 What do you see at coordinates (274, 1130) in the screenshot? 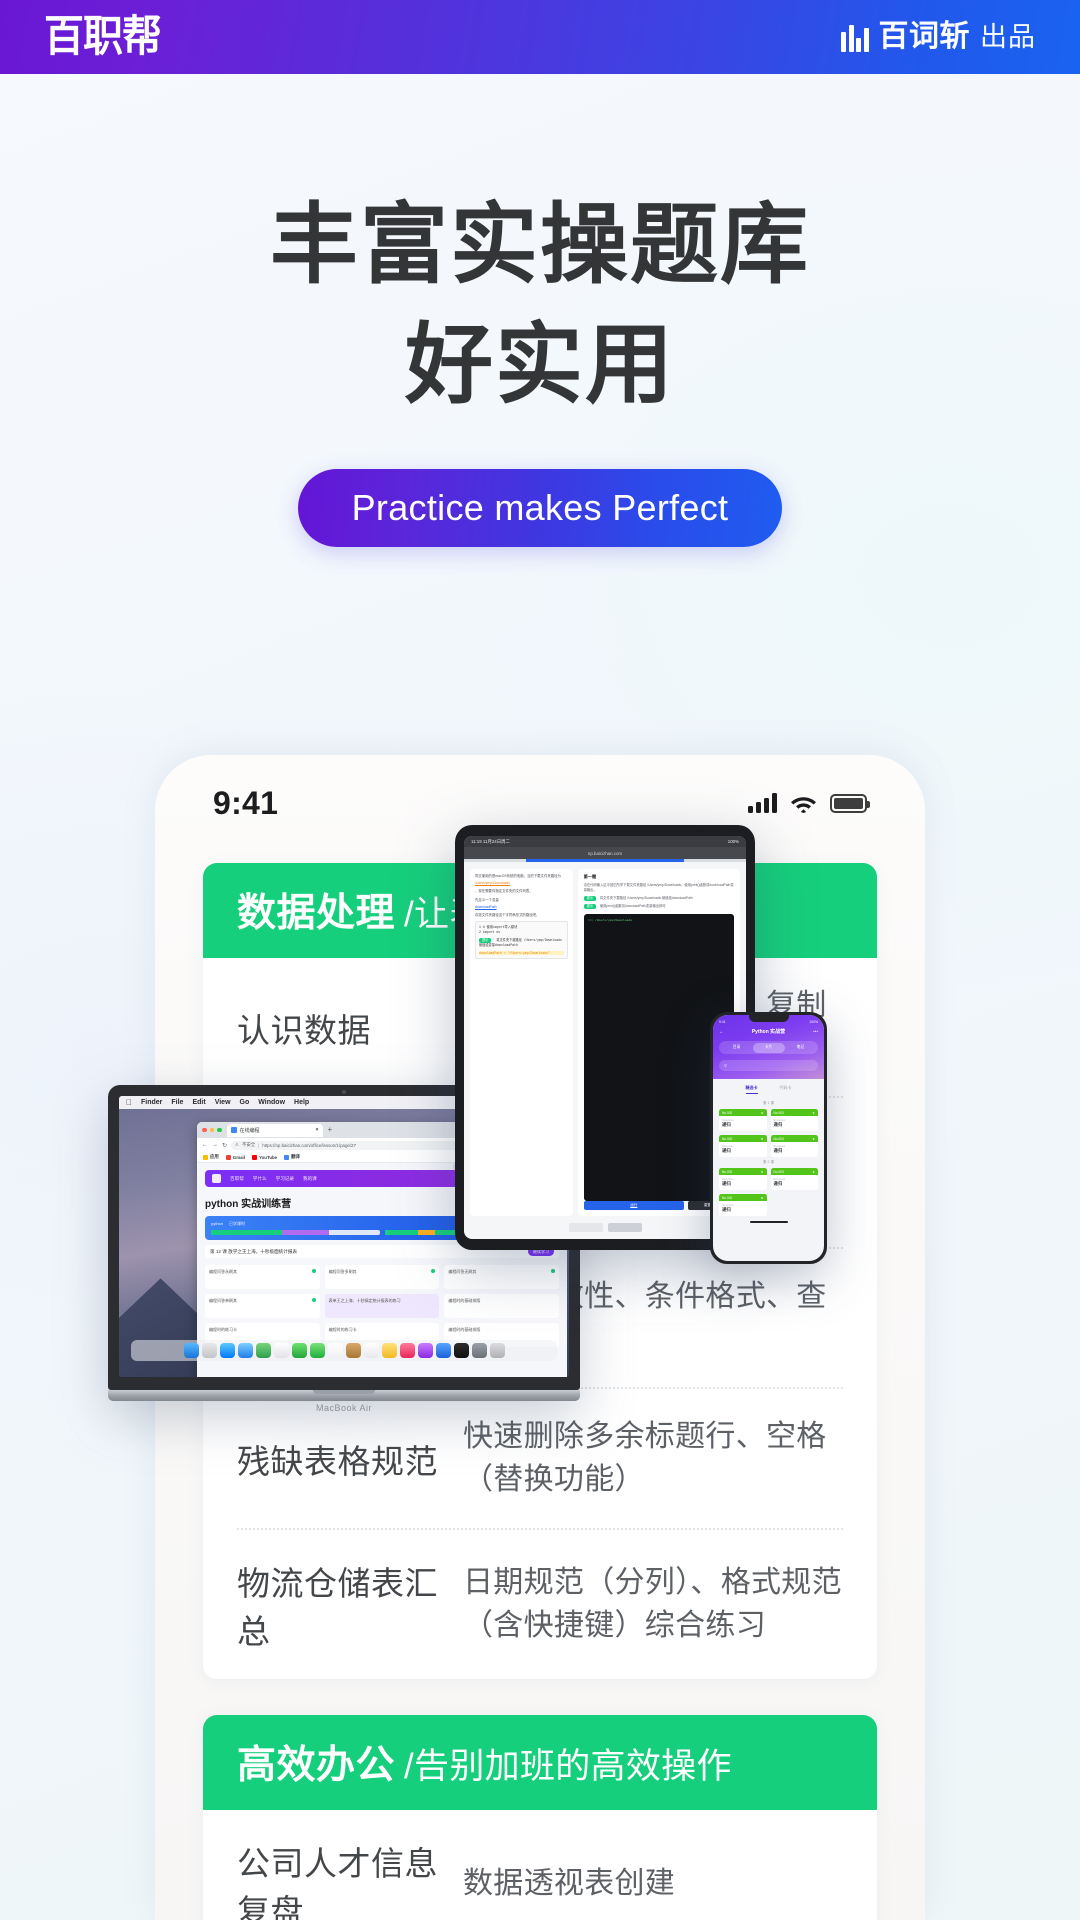
I see `browser-tab: 在线编程 ×` at bounding box center [274, 1130].